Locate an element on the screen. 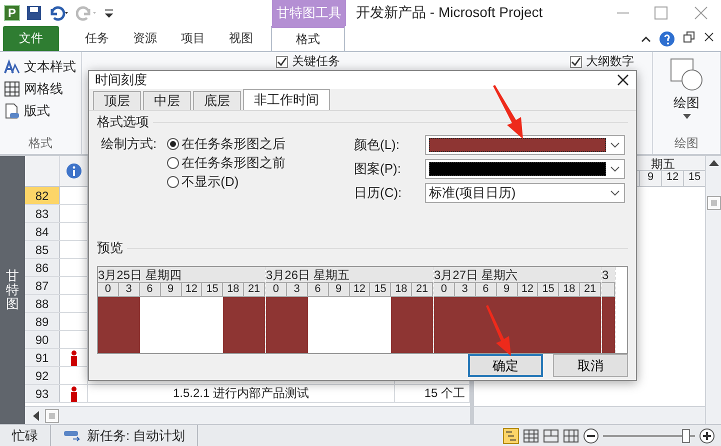  radio-option: 在任务条形图之前 is located at coordinates (226, 162).